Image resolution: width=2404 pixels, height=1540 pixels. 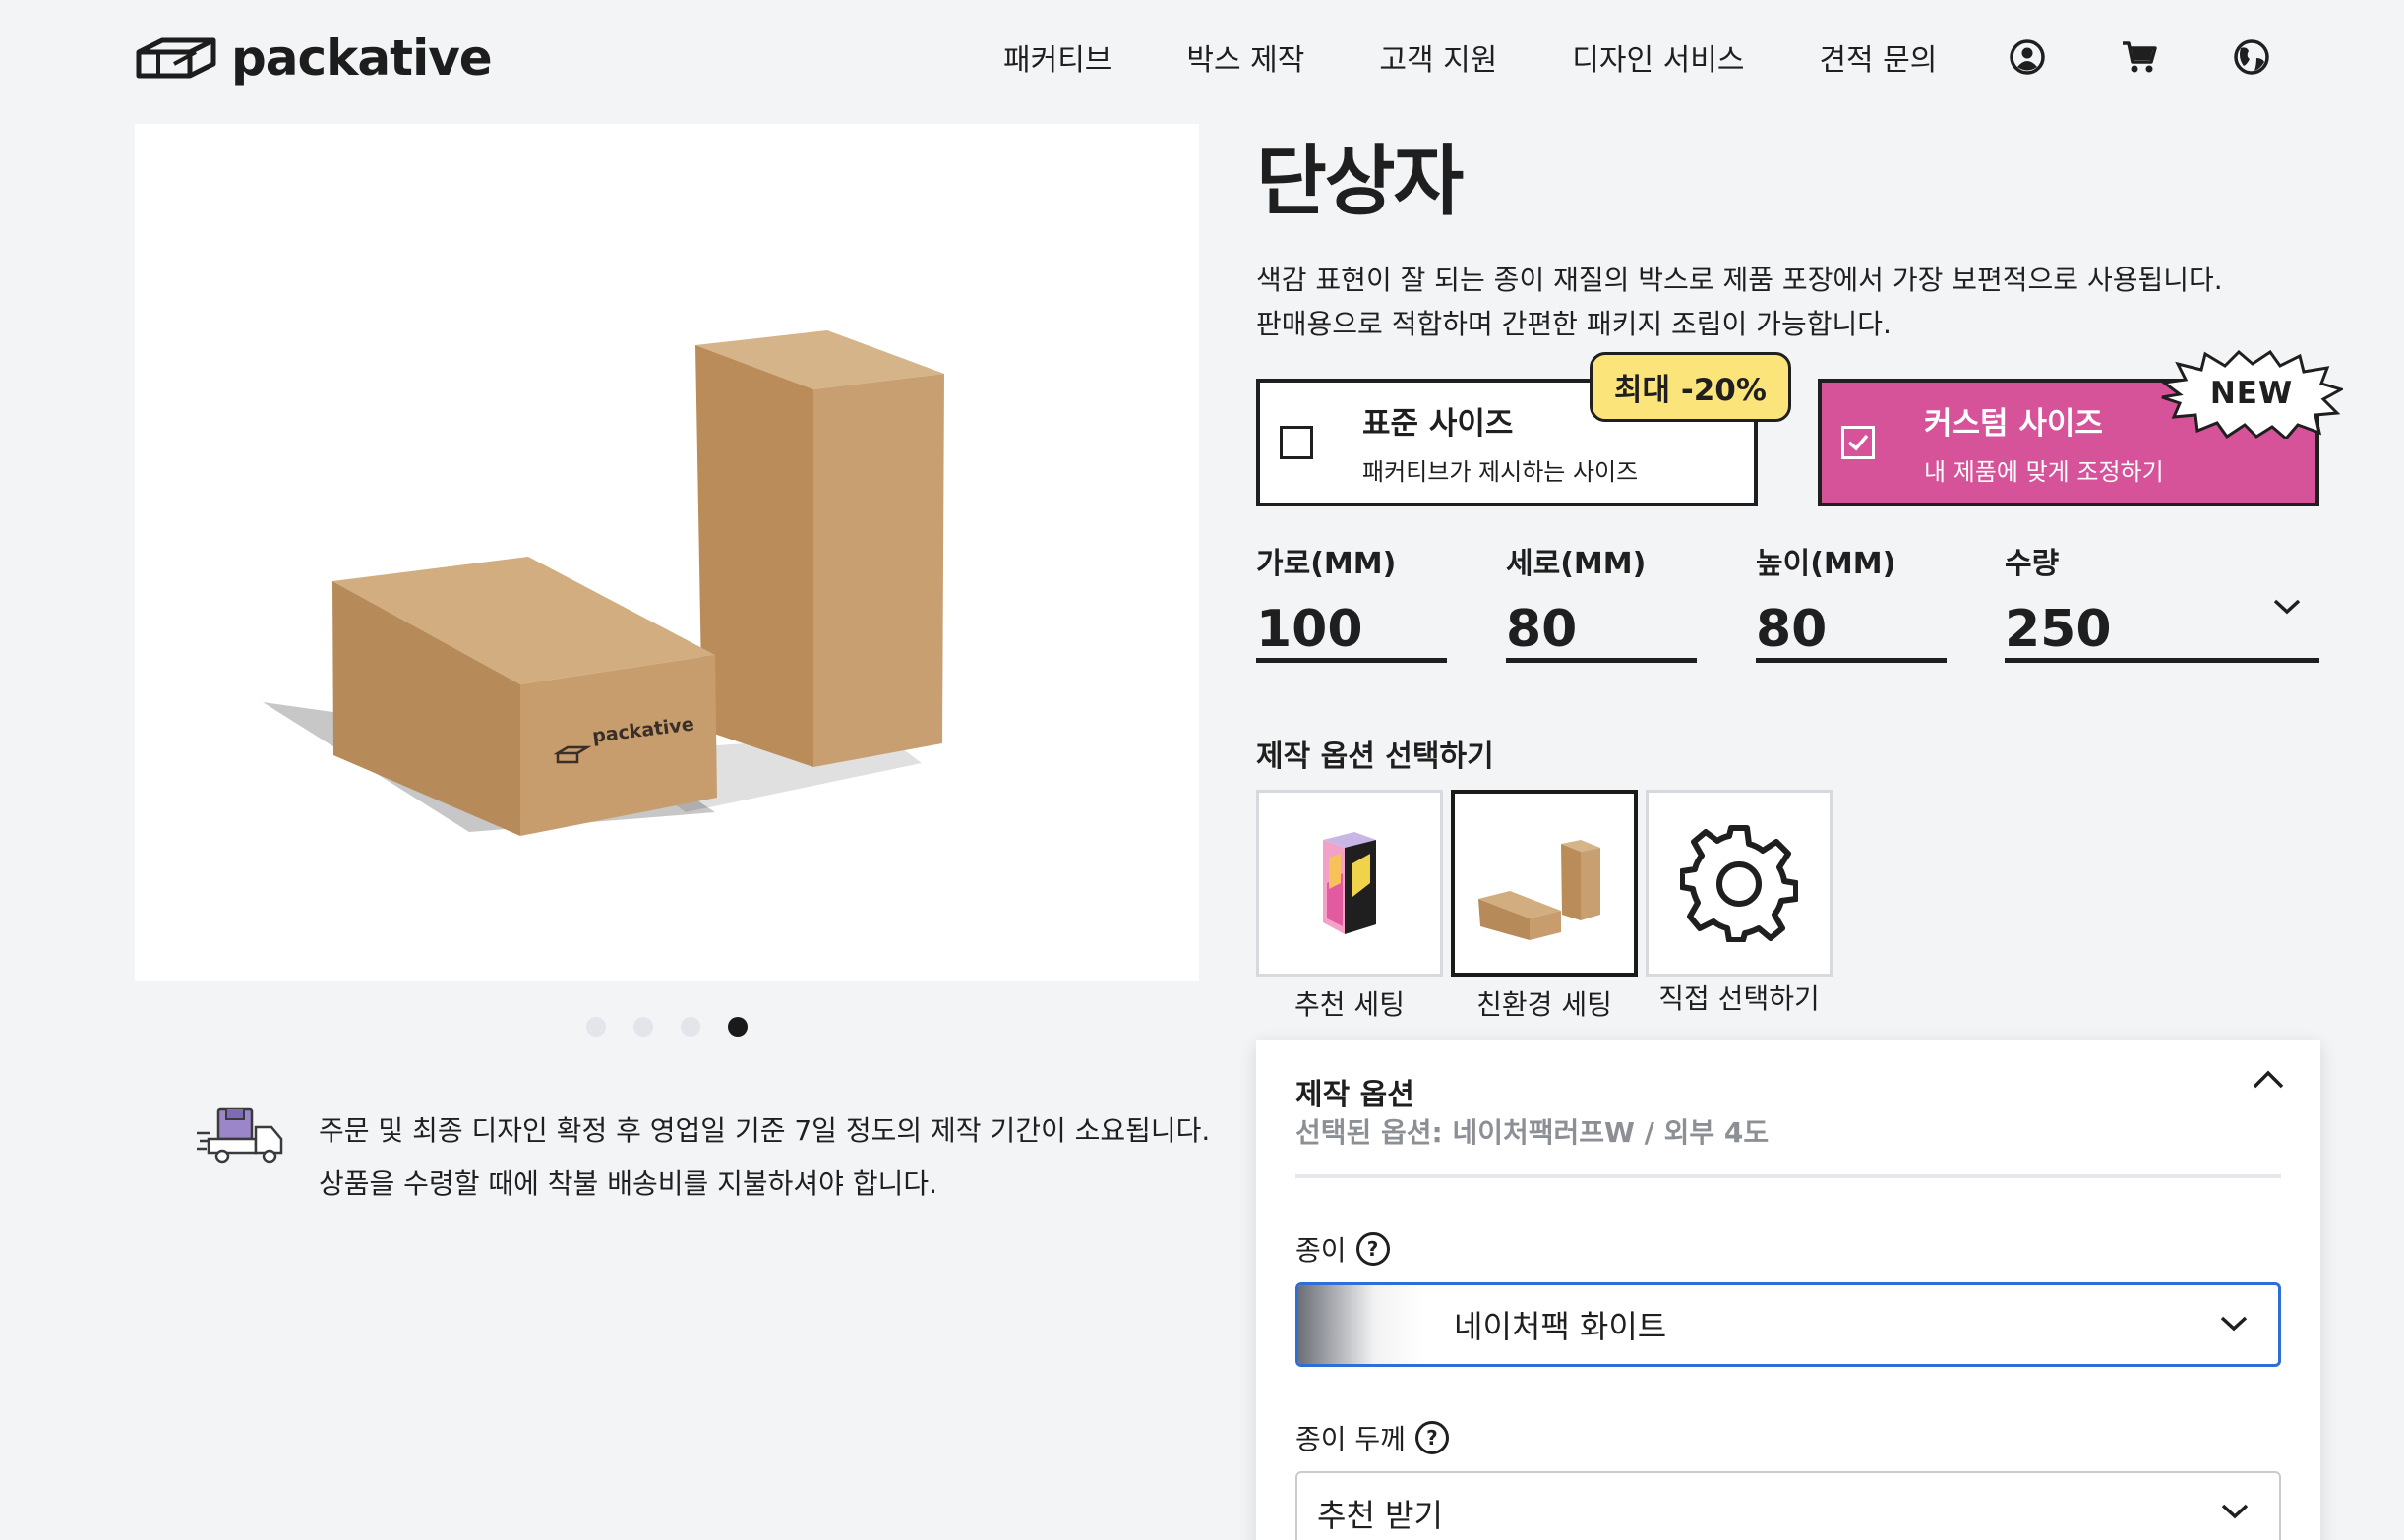 I want to click on width-field: 가로(MM) 100, so click(x=1351, y=601).